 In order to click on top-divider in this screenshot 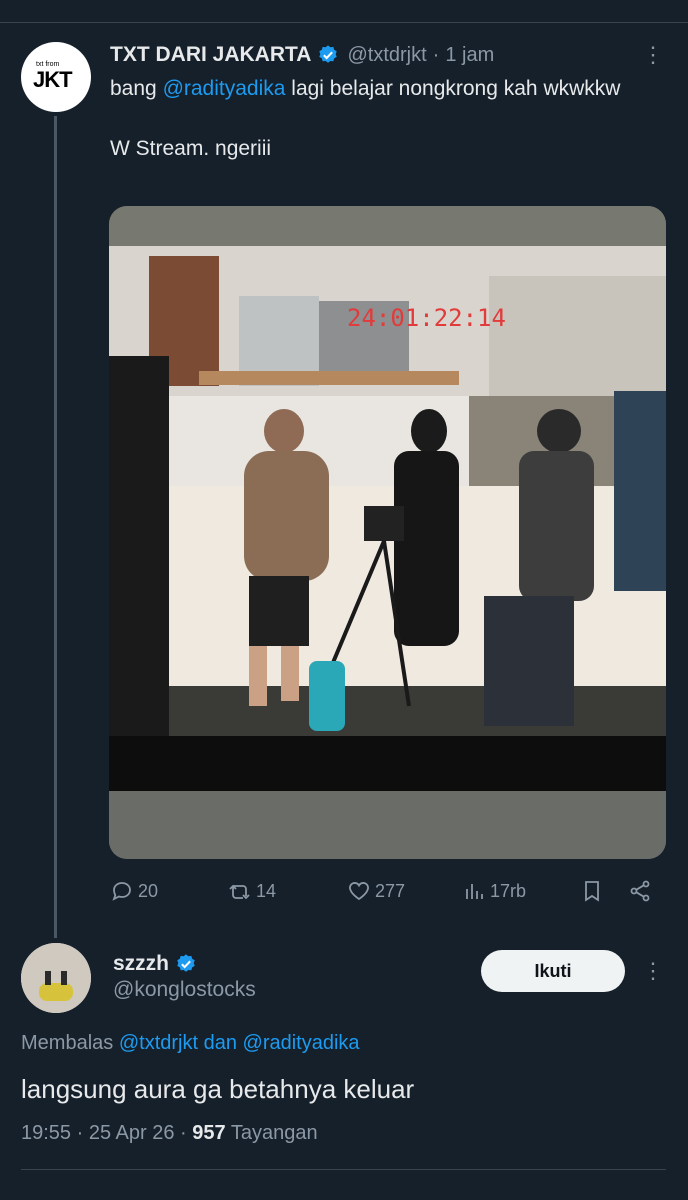, I will do `click(344, 22)`.